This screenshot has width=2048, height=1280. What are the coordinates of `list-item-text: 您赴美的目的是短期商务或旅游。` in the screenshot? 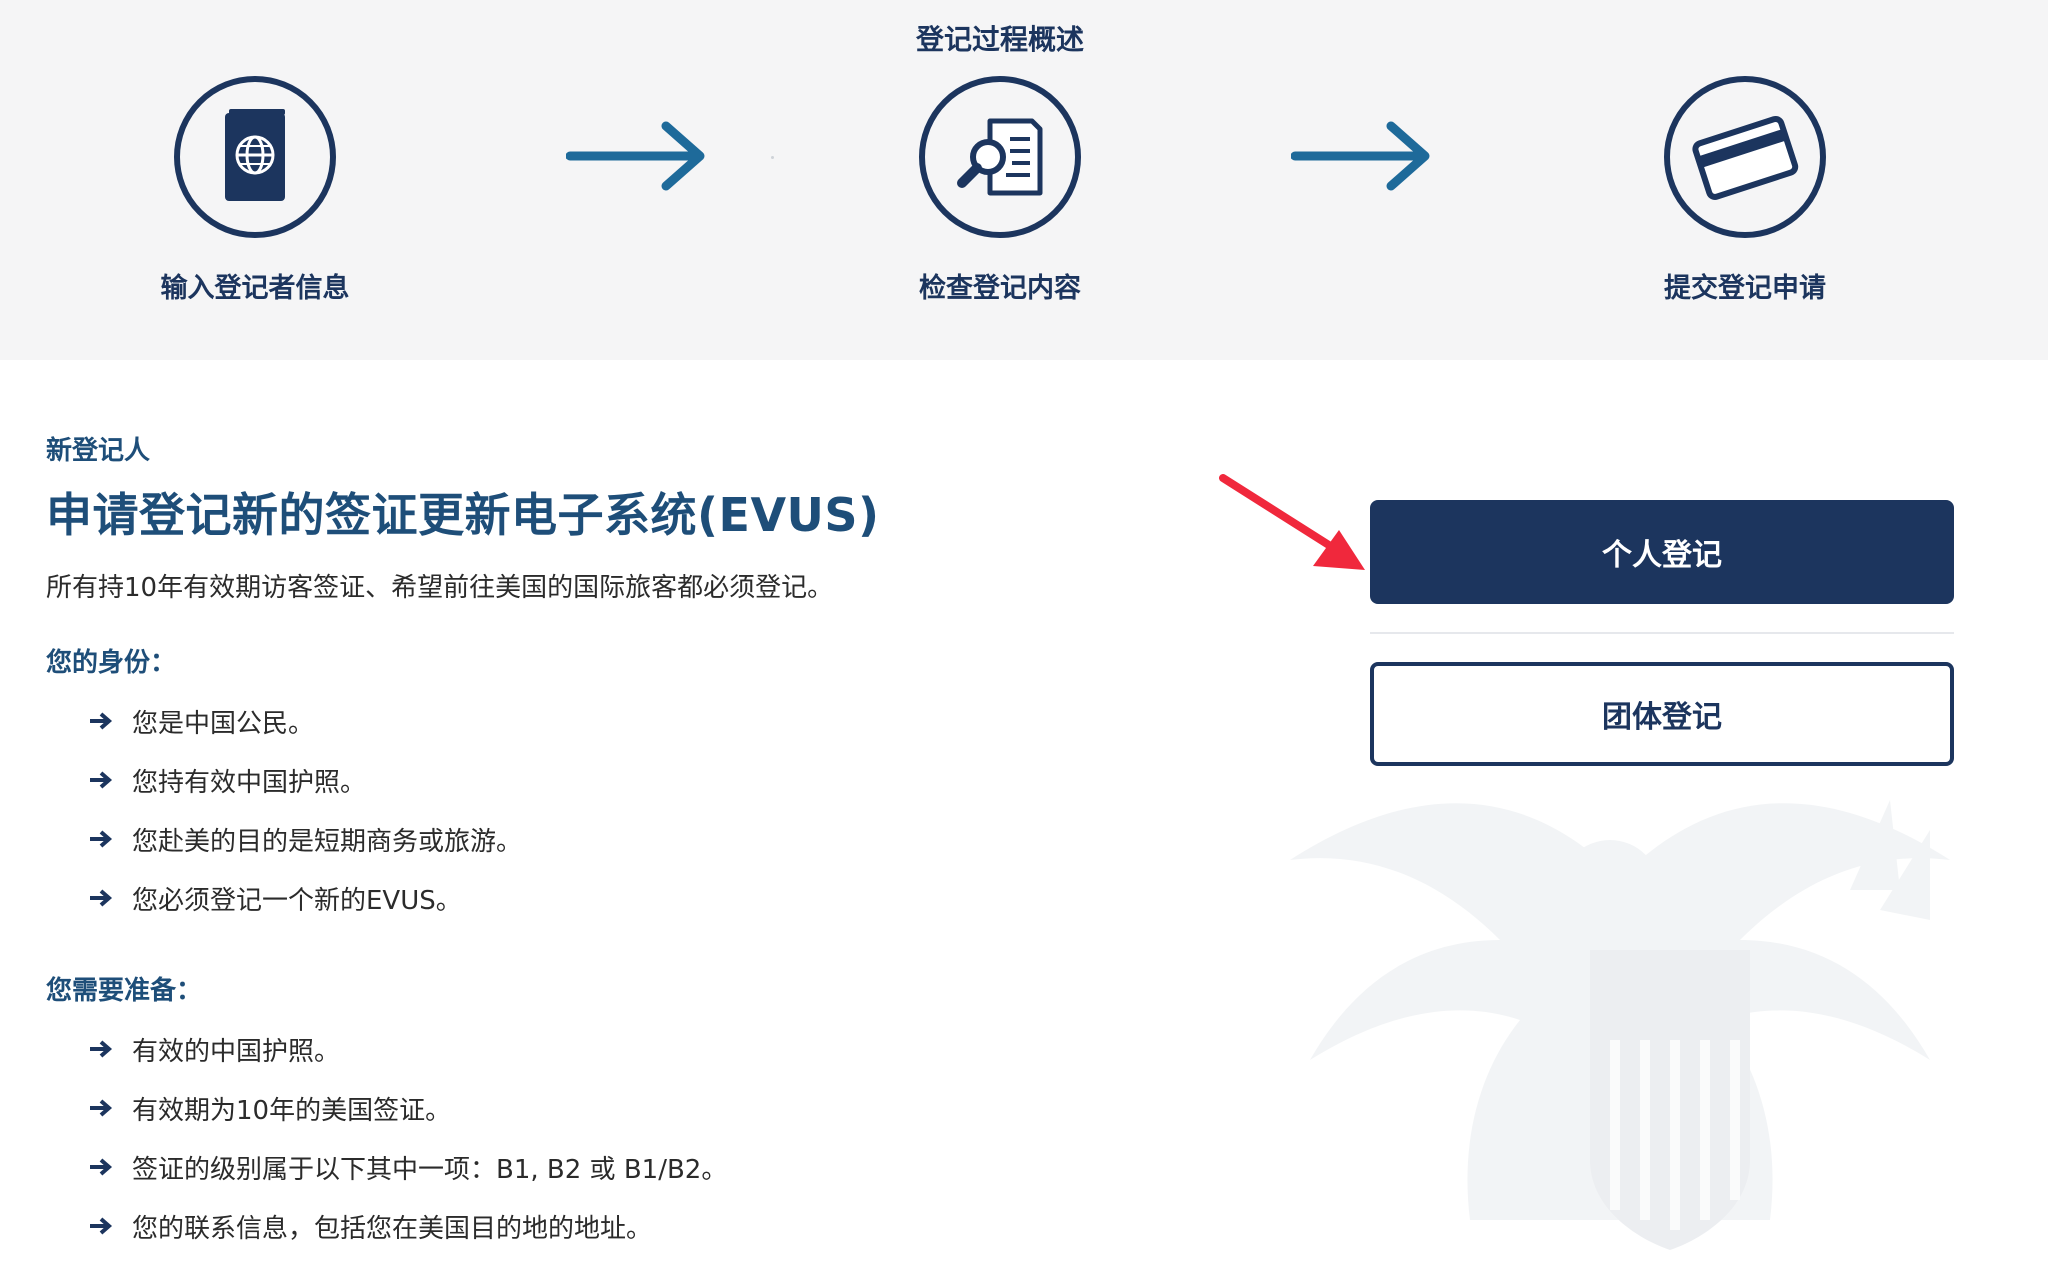 It's located at (327, 841).